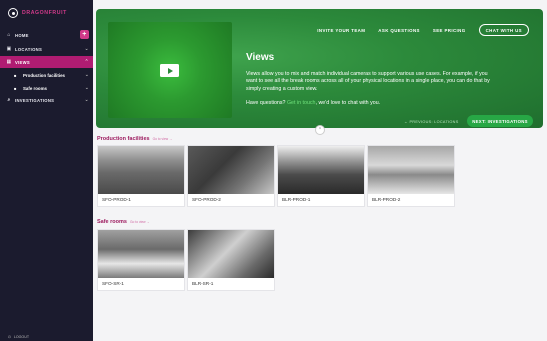 This screenshot has width=547, height=341. I want to click on sidebar-item-production-facilities: ■ Production facilities ⌄, so click(46, 75).